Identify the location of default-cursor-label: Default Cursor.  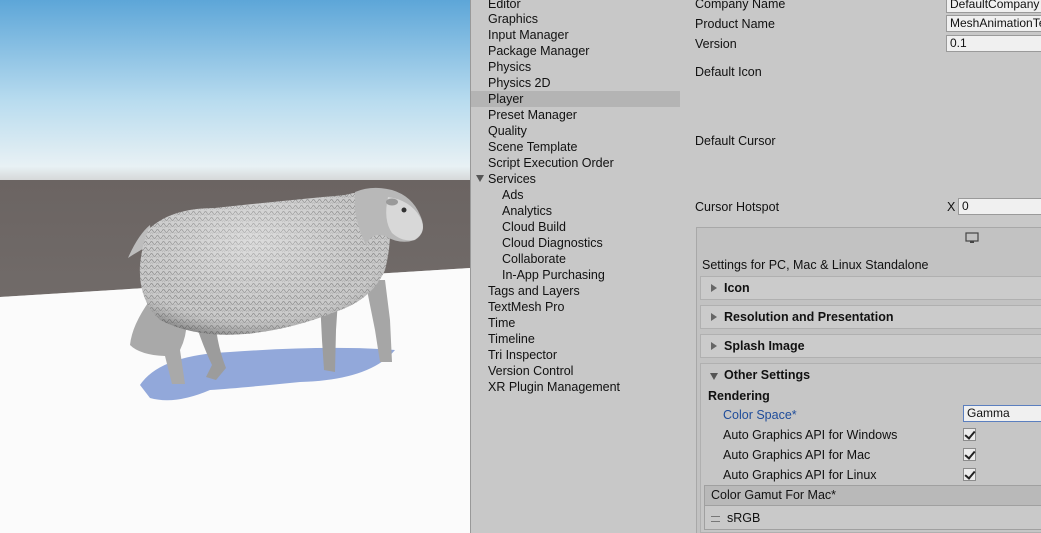
(735, 141).